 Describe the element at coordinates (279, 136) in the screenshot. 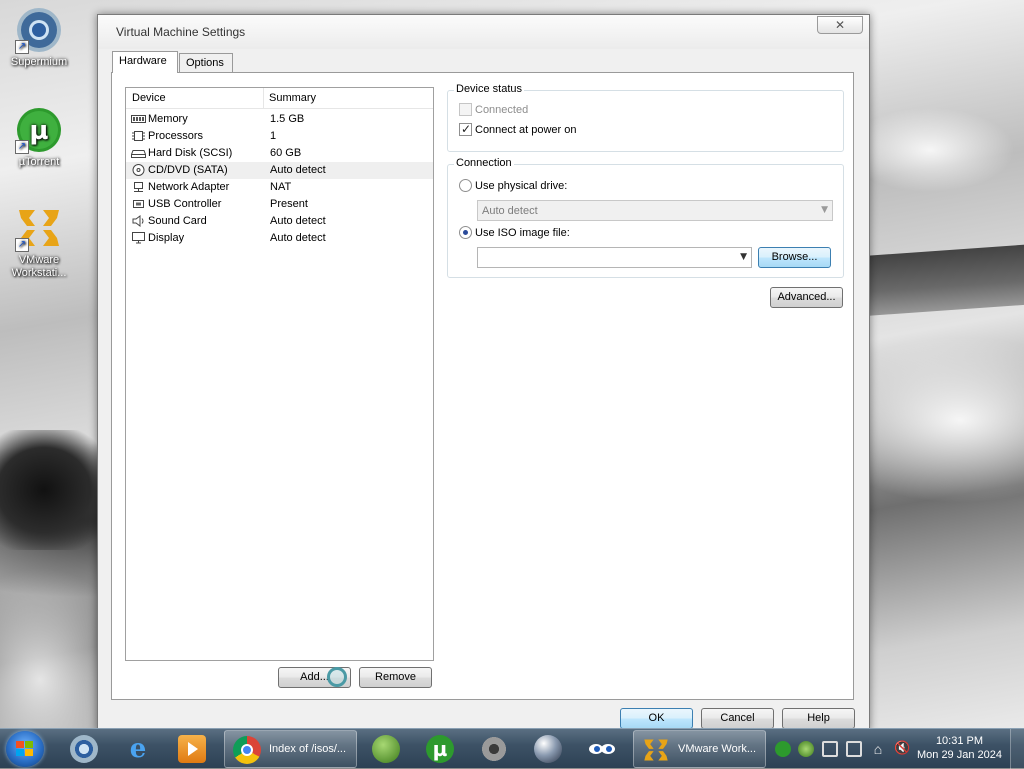

I see `device-row-processors: Processors 1` at that location.